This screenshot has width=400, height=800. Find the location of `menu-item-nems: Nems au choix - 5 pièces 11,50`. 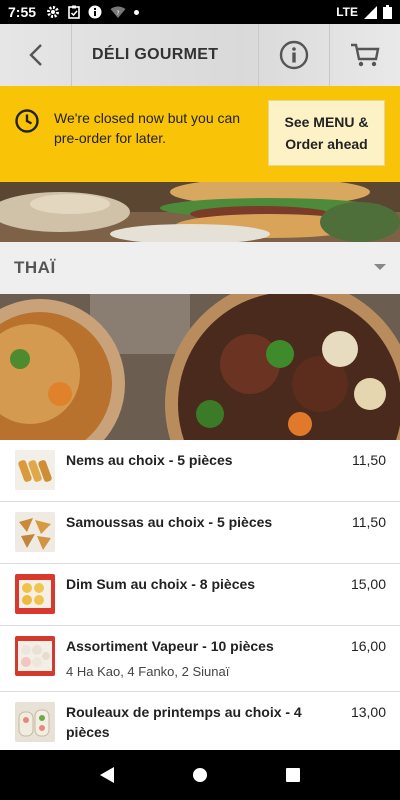

menu-item-nems: Nems au choix - 5 pièces 11,50 is located at coordinates (200, 471).